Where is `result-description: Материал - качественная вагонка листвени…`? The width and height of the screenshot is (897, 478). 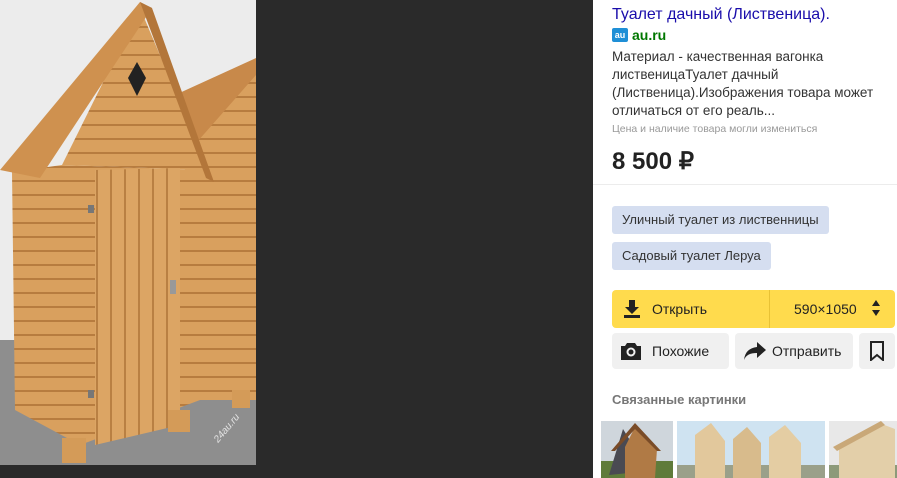 result-description: Материал - качественная вагонка листвени… is located at coordinates (743, 83).